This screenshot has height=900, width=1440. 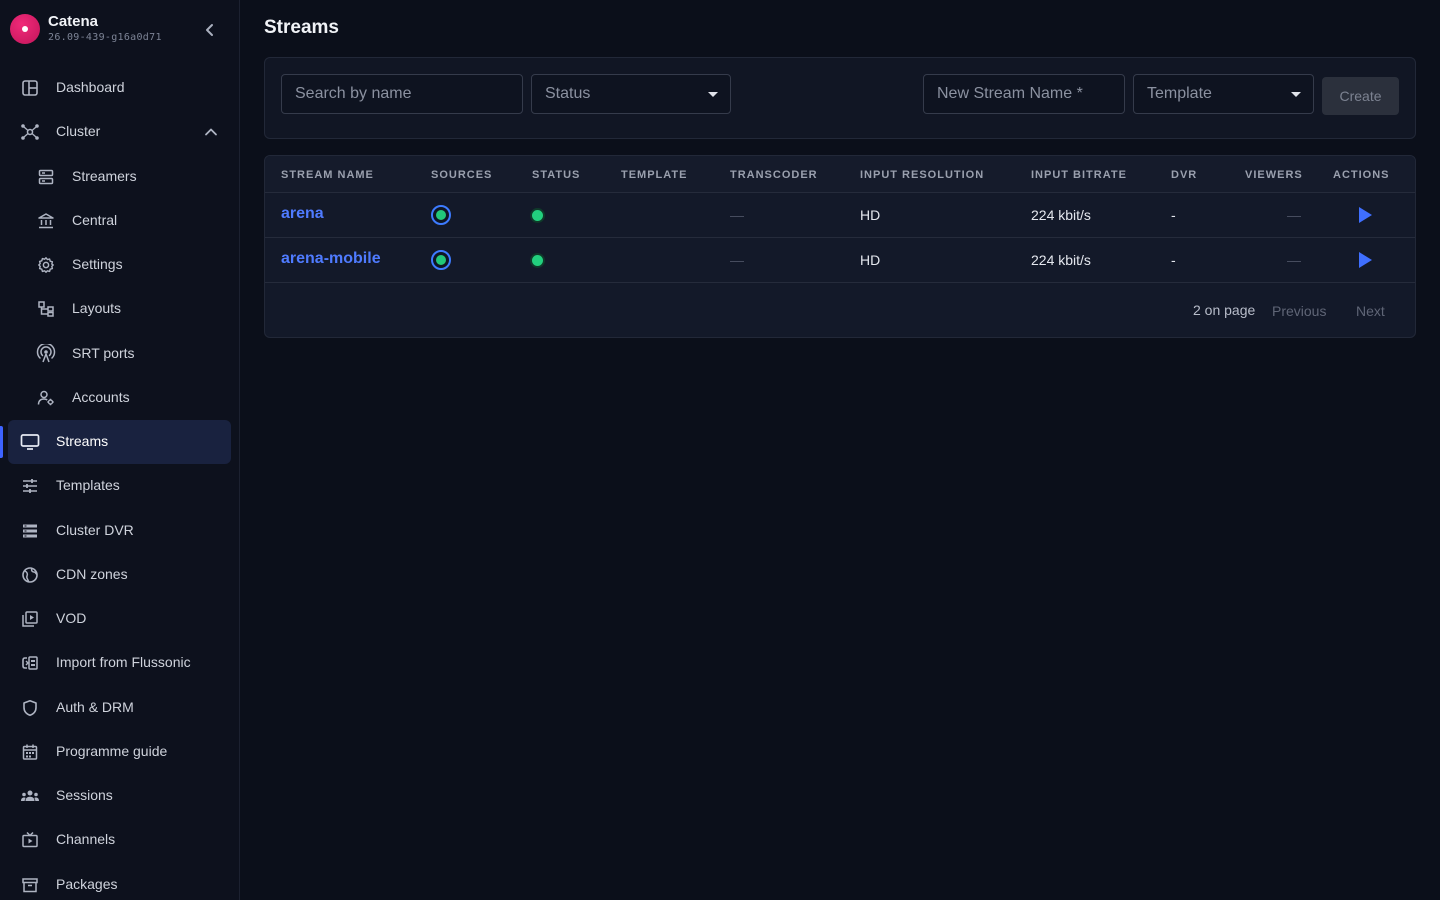 What do you see at coordinates (120, 29) in the screenshot?
I see `brand: Catena 26.09-439-g16a0d71` at bounding box center [120, 29].